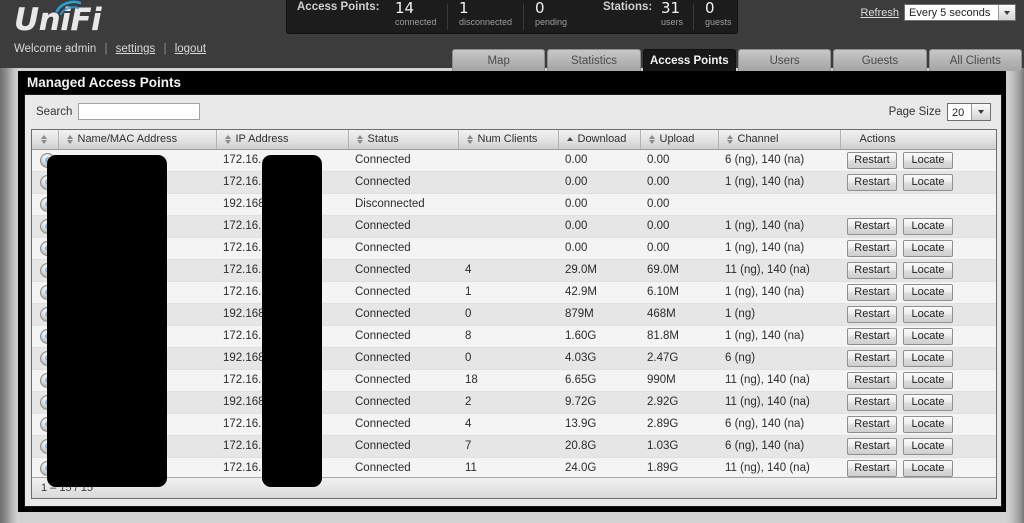 This screenshot has width=1024, height=523. What do you see at coordinates (779, 140) in the screenshot?
I see `column-header-channel: Channel` at bounding box center [779, 140].